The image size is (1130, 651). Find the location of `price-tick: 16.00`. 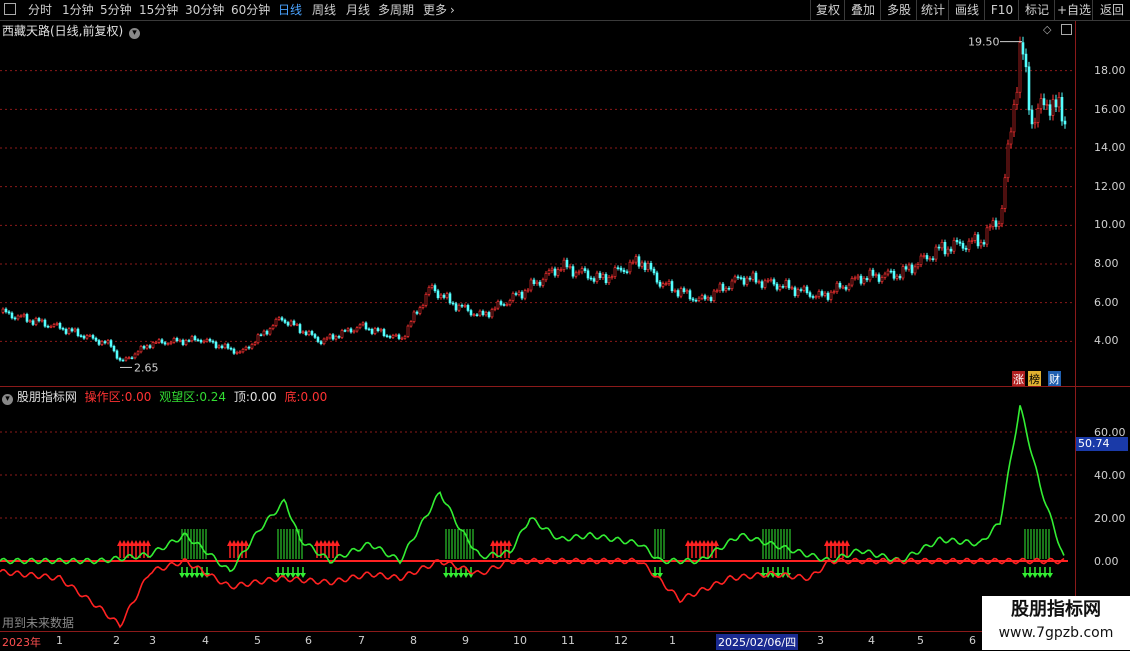

price-tick: 16.00 is located at coordinates (1110, 109).